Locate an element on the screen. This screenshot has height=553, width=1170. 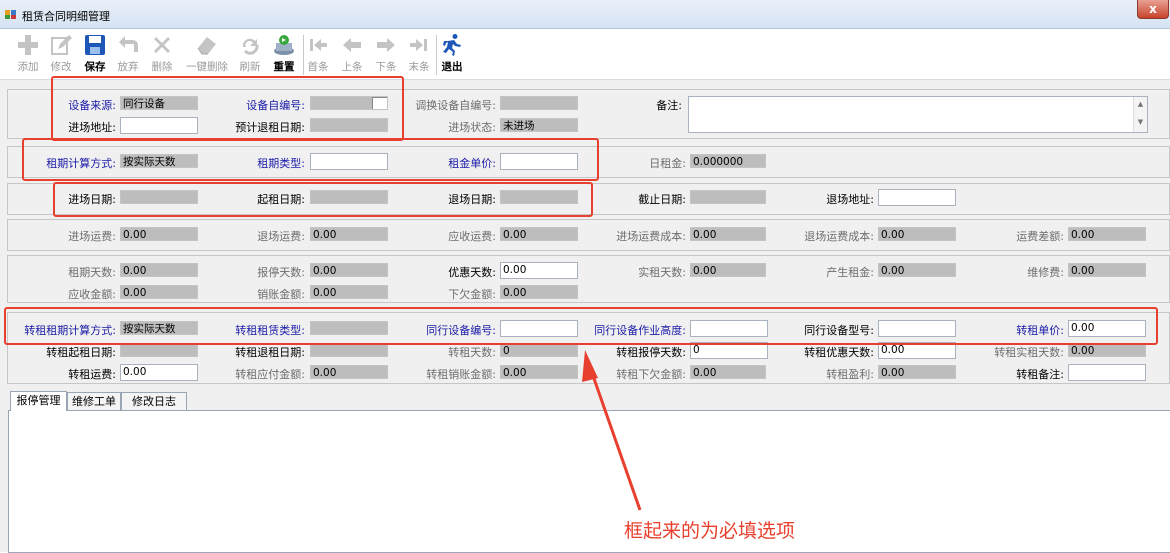
exit-date-label: 退场日期: is located at coordinates (472, 199).